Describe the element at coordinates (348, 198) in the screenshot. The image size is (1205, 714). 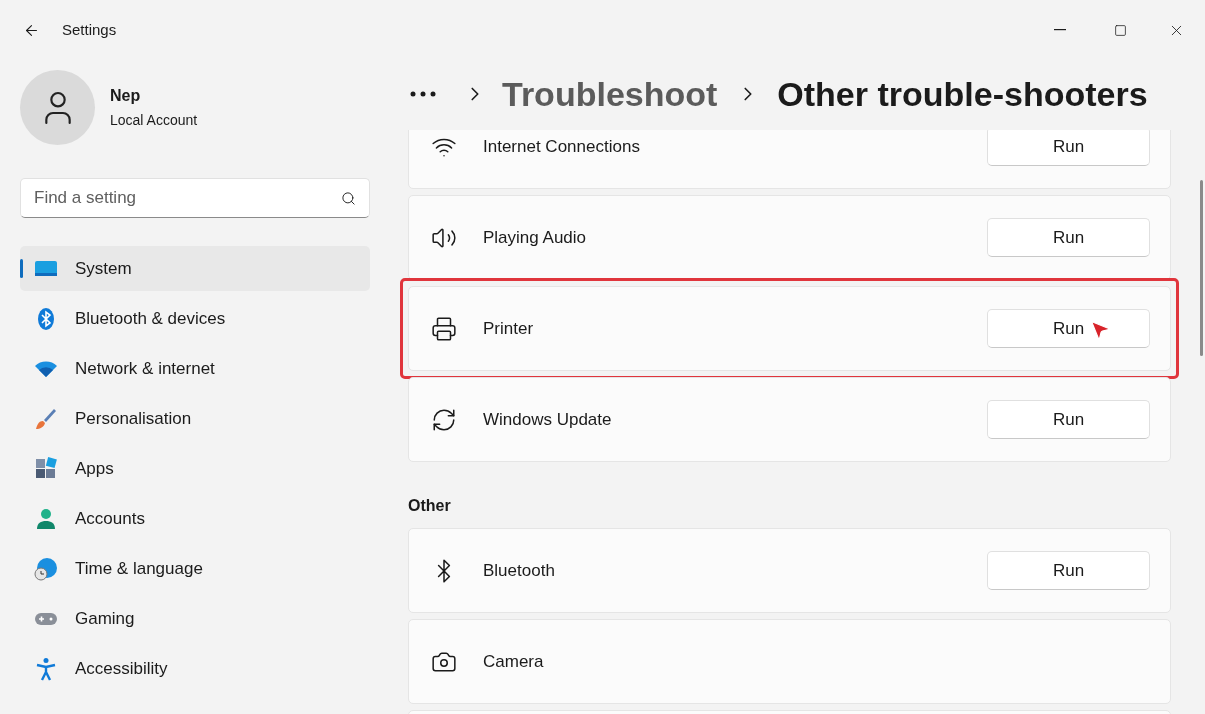
I see `search-icon` at that location.